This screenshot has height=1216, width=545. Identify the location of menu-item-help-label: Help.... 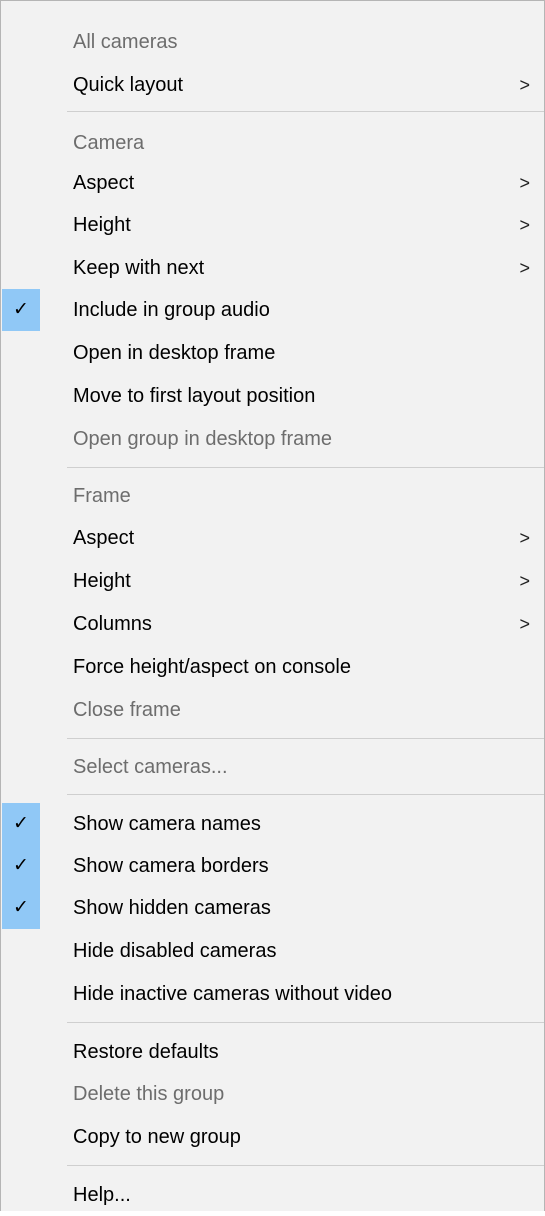
(102, 1195).